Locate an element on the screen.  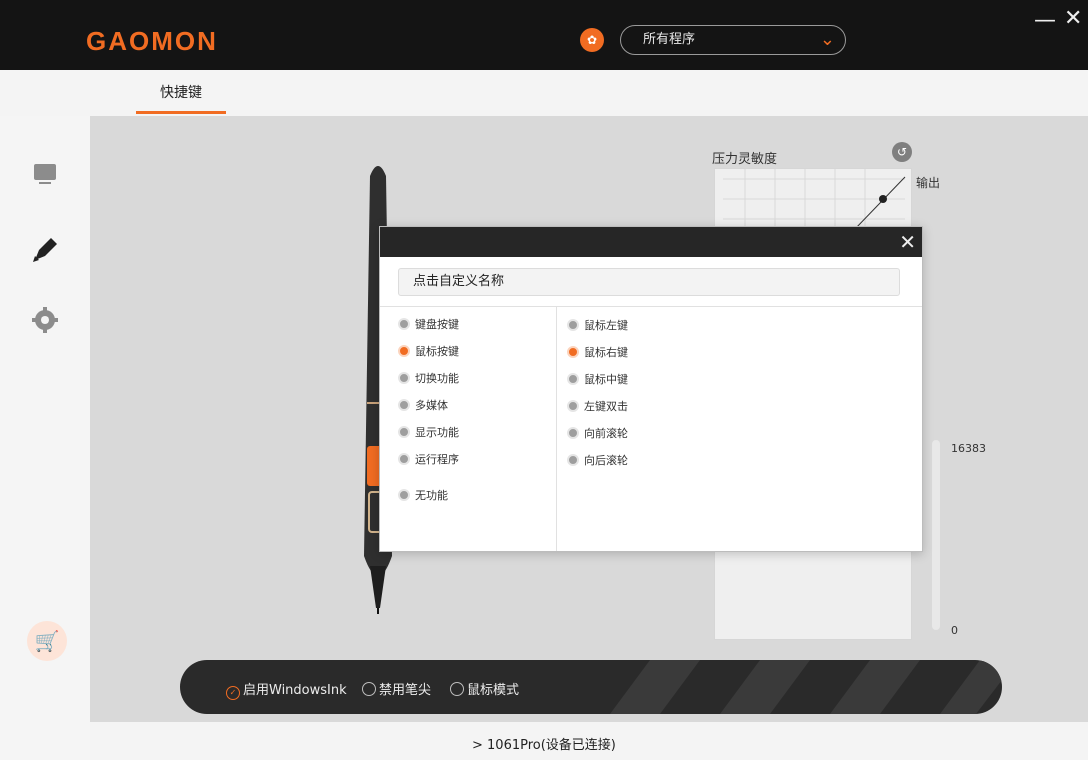
tab-bar: 快捷键 is located at coordinates (544, 93).